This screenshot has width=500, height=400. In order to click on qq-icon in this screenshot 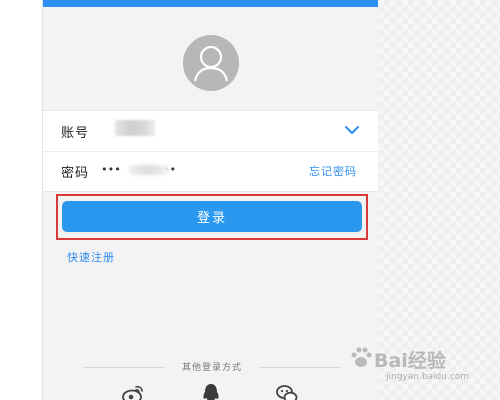, I will do `click(211, 391)`.